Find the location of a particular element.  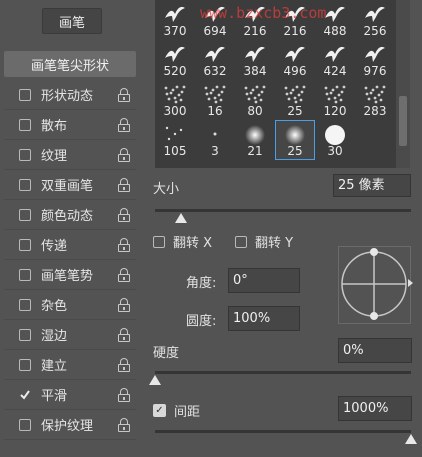

spacing-slider-track is located at coordinates (283, 431).